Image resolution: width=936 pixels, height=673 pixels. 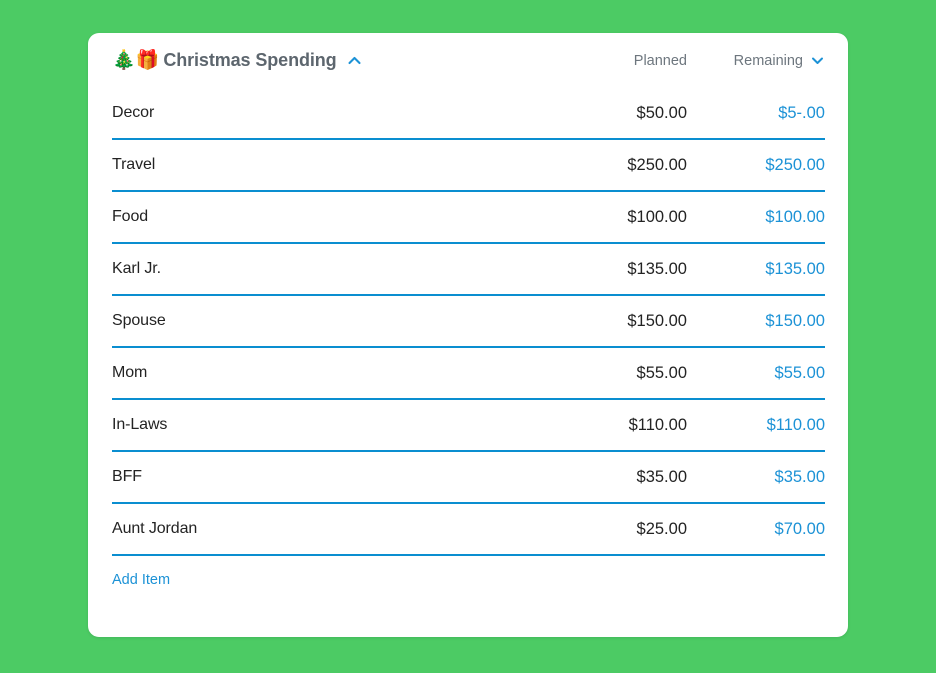 What do you see at coordinates (613, 477) in the screenshot?
I see `row-planned-amount: $35.00` at bounding box center [613, 477].